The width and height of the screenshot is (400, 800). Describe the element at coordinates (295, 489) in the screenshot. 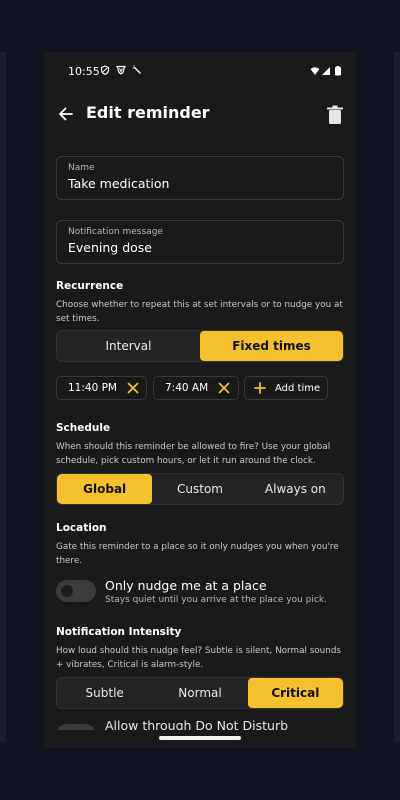

I see `schedule-option-always-on: Always on` at that location.